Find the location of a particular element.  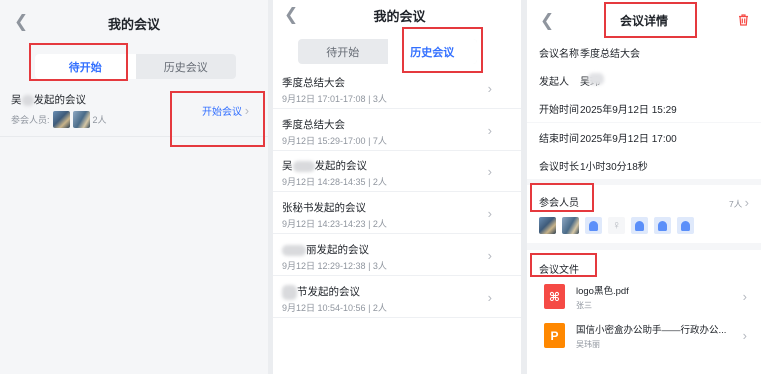

ppt-icon: P is located at coordinates (554, 335).